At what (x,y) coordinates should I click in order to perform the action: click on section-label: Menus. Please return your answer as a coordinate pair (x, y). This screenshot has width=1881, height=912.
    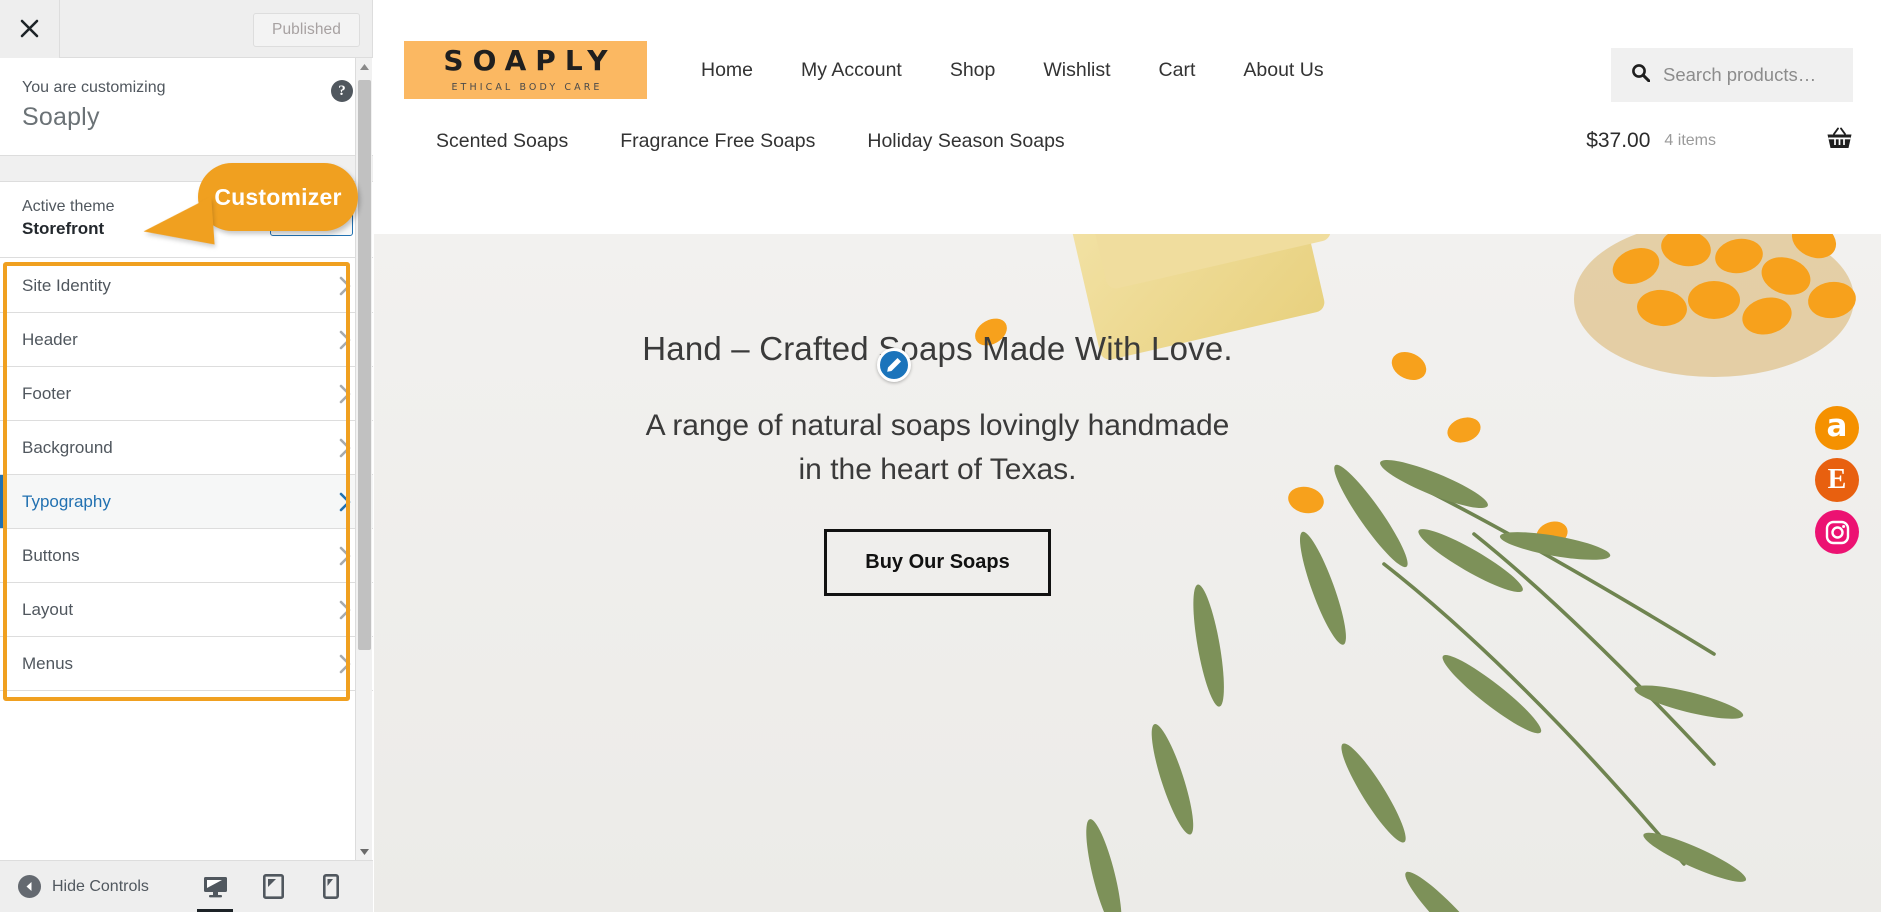
    Looking at the image, I should click on (48, 663).